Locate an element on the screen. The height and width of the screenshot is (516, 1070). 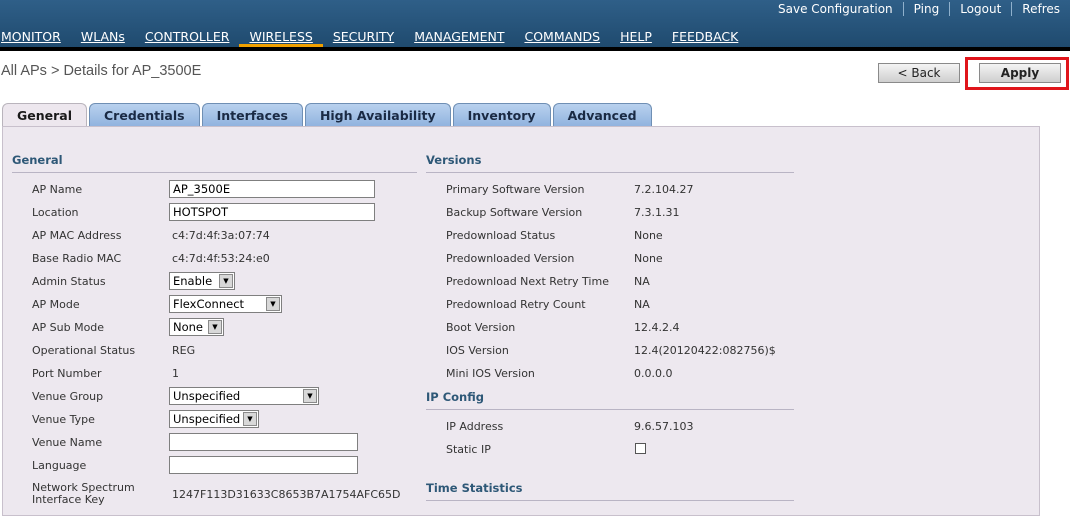
ap-name-label: AP Name is located at coordinates (57, 189).